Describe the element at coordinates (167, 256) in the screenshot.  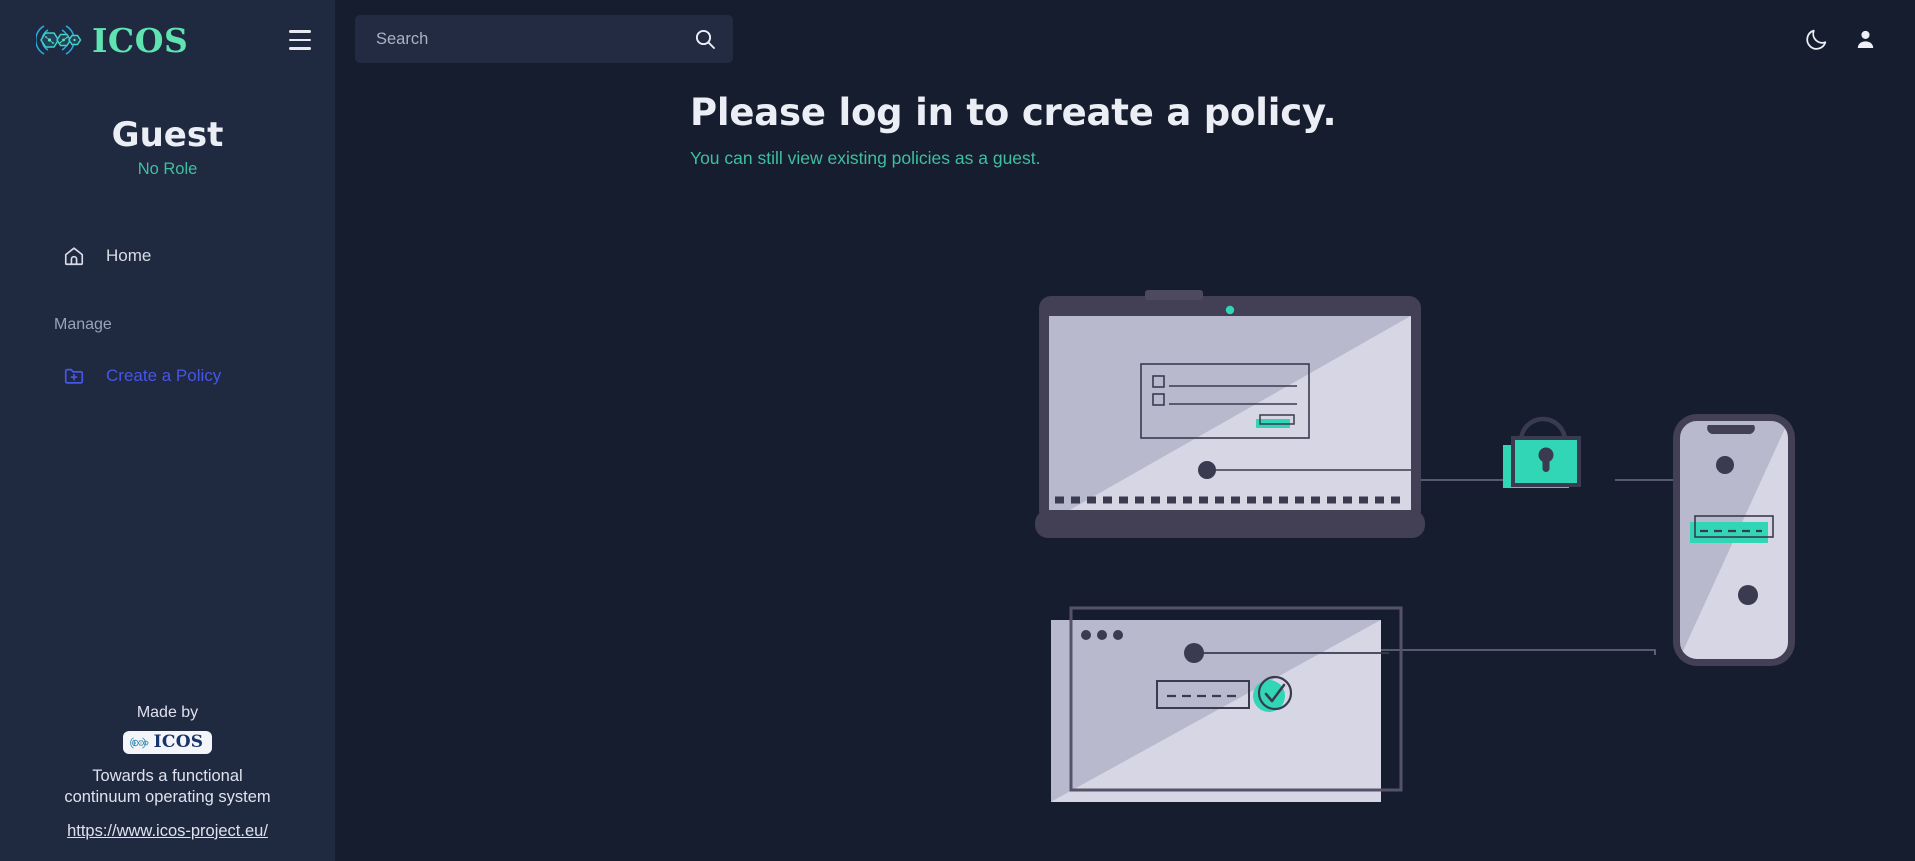
I see `sidebar-item-home: Home` at that location.